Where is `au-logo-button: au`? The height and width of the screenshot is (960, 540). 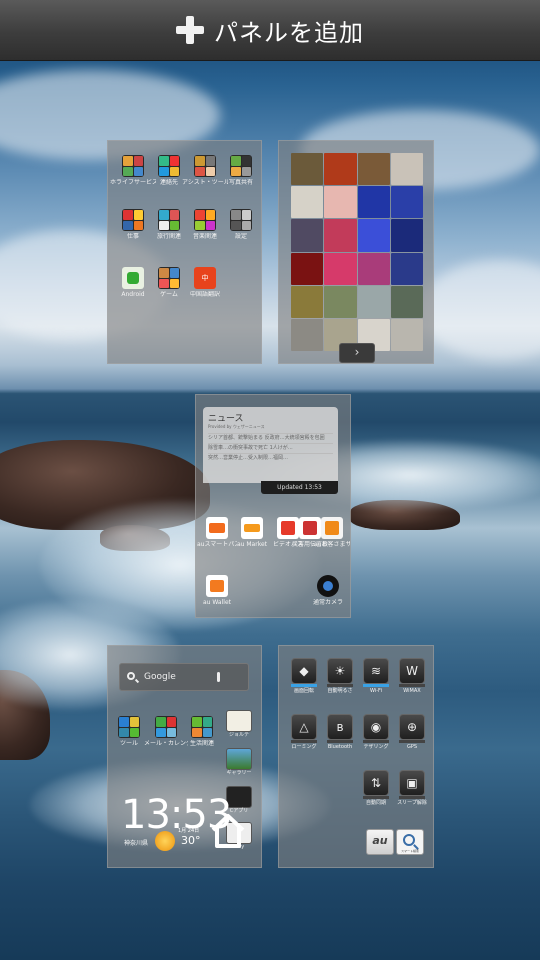
au-logo-button: au is located at coordinates (380, 842).